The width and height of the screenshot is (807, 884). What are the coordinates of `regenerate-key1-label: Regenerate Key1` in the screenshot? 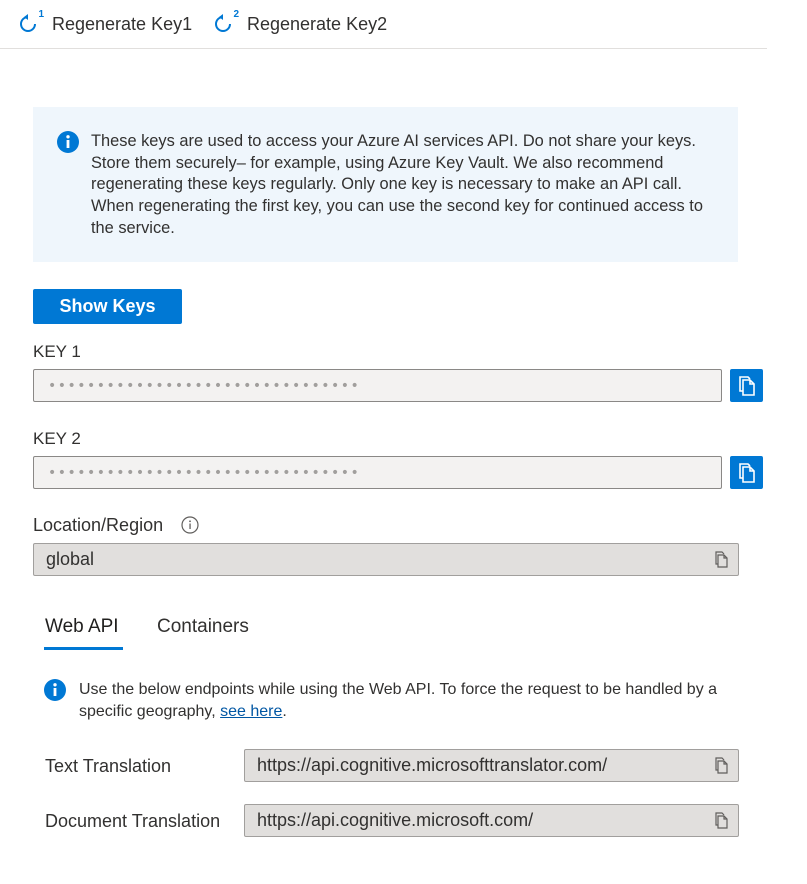 It's located at (122, 23).